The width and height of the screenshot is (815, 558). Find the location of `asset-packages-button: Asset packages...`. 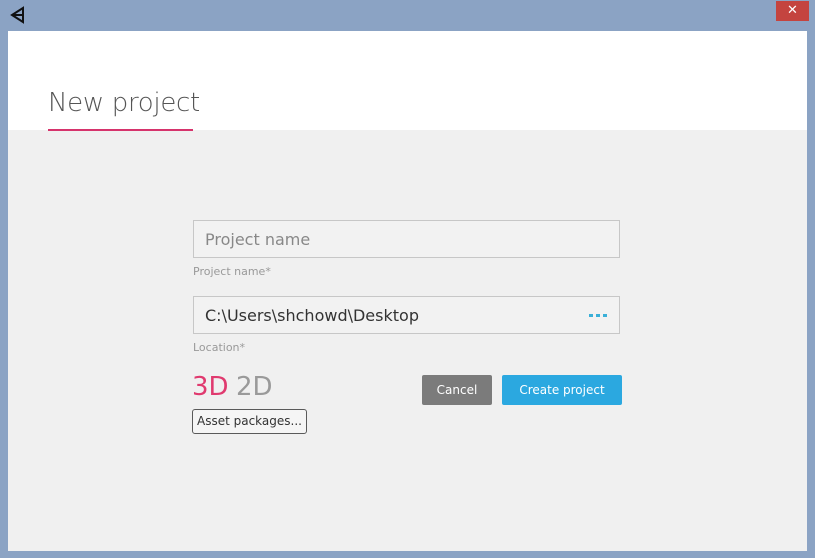

asset-packages-button: Asset packages... is located at coordinates (249, 421).